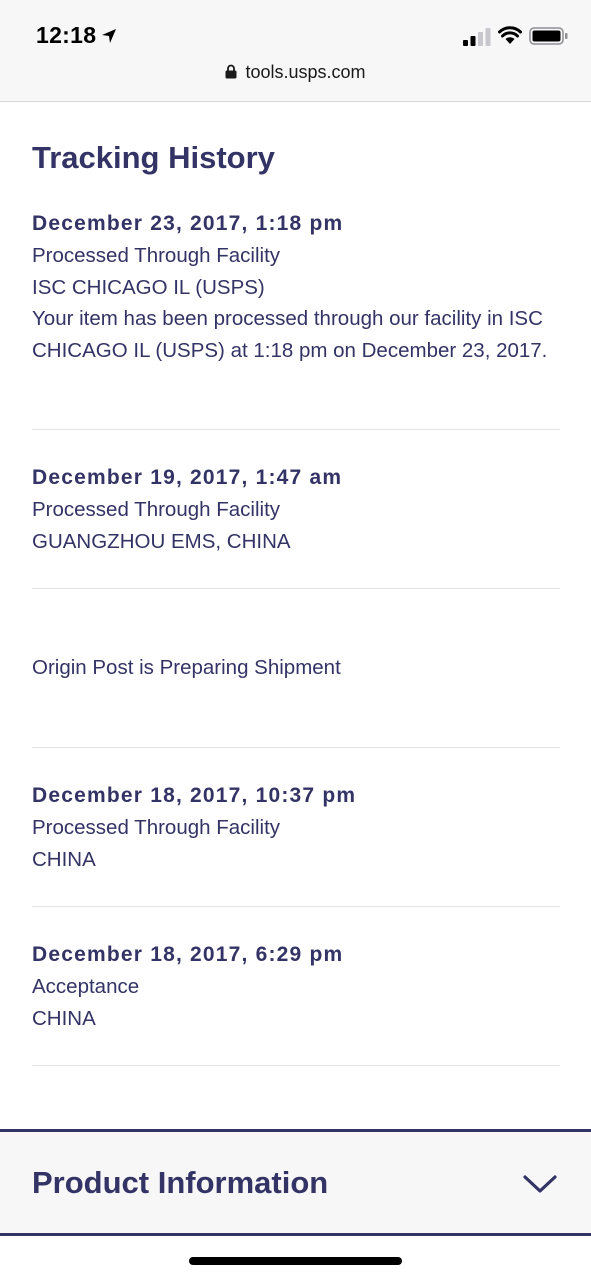 This screenshot has height=1279, width=591. I want to click on tracking-event: Origin Post is Preparing Shipment, so click(296, 700).